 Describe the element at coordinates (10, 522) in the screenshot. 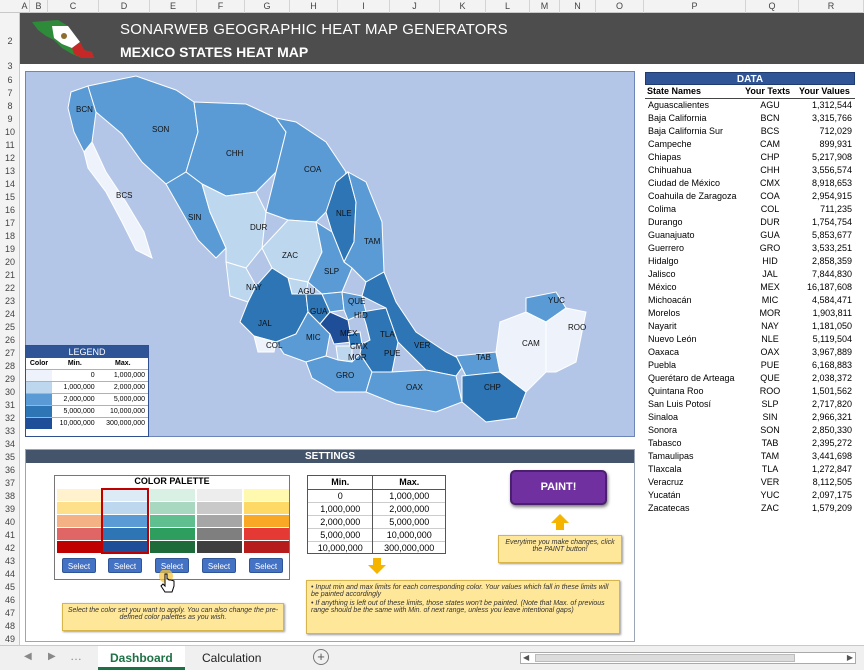

I see `row-header: 40` at that location.